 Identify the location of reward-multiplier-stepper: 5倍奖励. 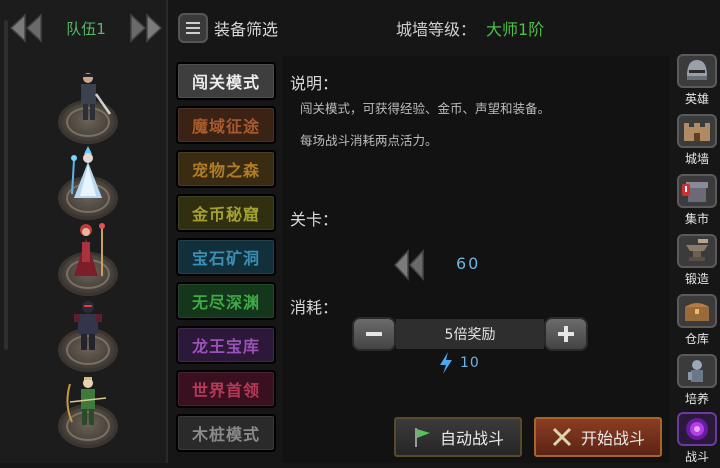
(470, 334).